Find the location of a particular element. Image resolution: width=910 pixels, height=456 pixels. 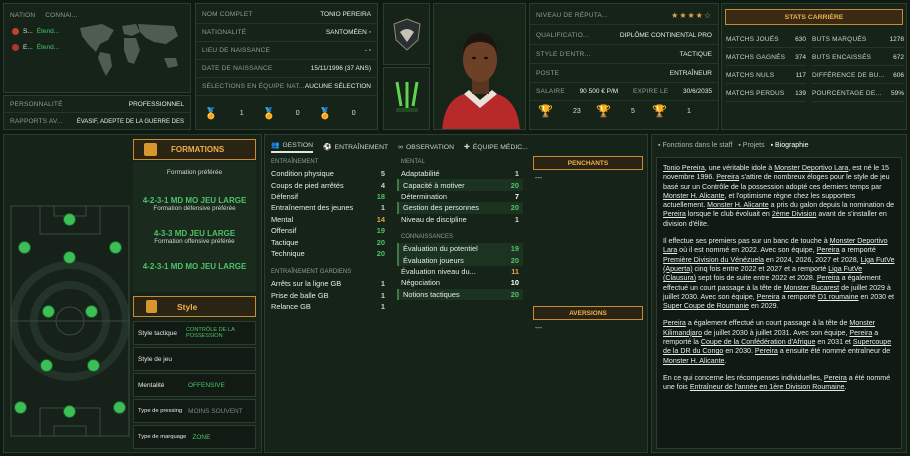

attribute-row: Entraînement des jeunes 1 is located at coordinates (328, 207).